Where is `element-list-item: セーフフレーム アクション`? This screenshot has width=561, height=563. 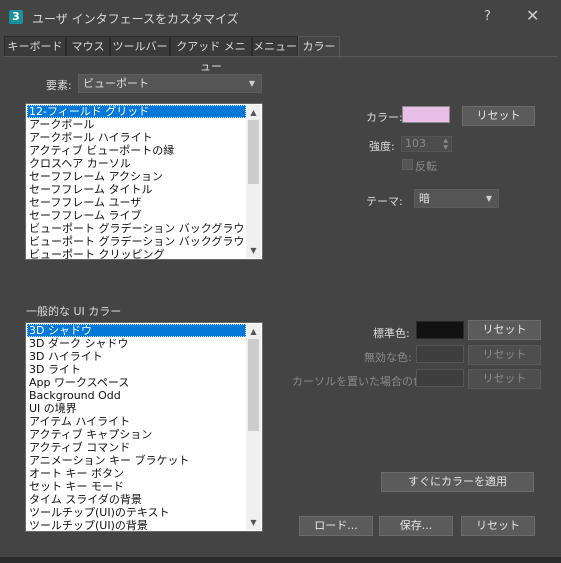
element-list-item: セーフフレーム アクション is located at coordinates (136, 176).